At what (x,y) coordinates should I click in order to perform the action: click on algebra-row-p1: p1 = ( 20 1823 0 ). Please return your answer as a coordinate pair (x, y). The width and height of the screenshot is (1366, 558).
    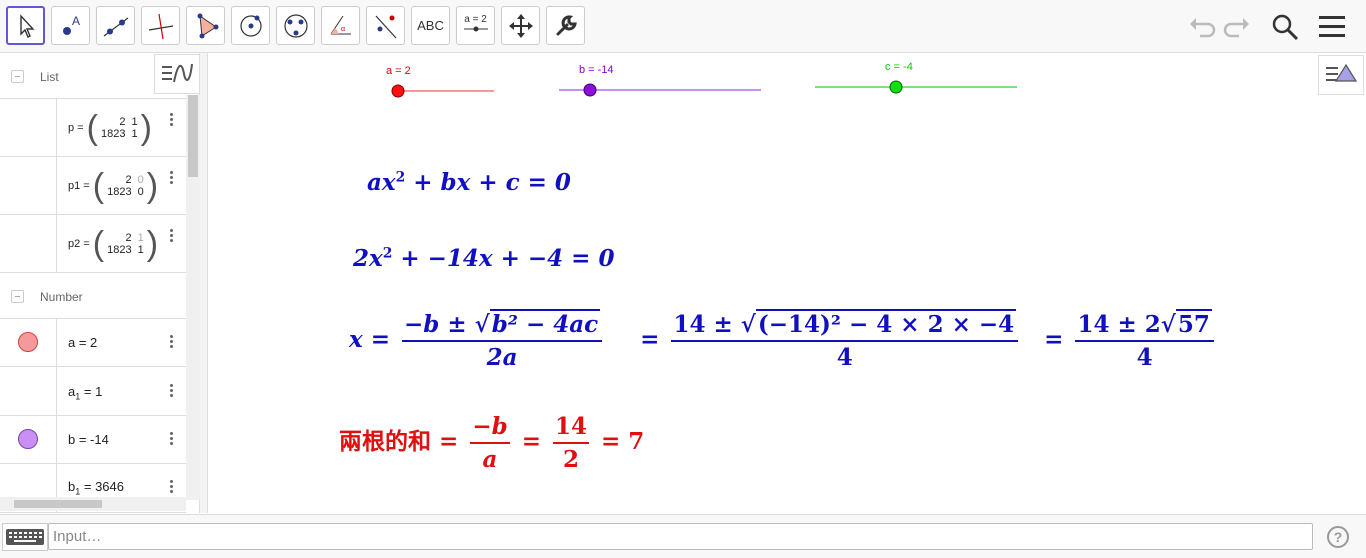
    Looking at the image, I should click on (93, 186).